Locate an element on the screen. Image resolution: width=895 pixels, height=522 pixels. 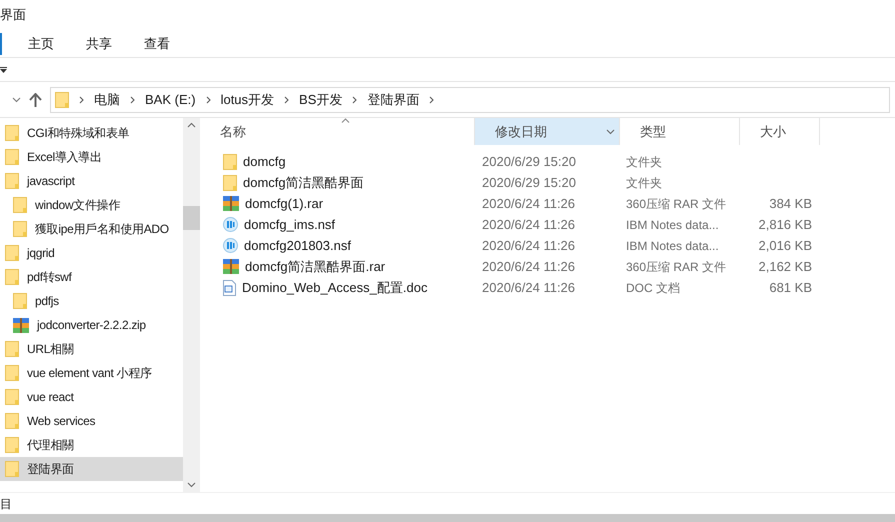
scroll-thumb is located at coordinates (191, 218).